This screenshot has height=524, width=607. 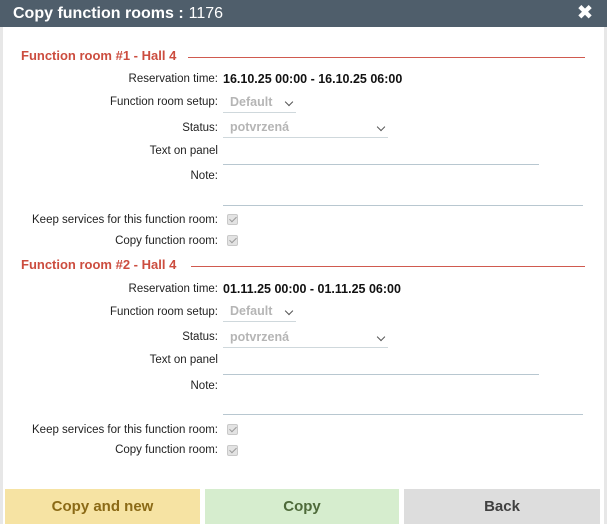 I want to click on room-1-copy-checkbox, so click(x=232, y=240).